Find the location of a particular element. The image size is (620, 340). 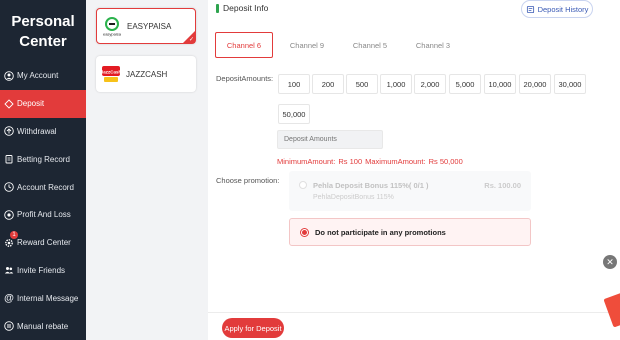

method-easypaisa: easypaisa EASYPAISA ✓ is located at coordinates (146, 26).